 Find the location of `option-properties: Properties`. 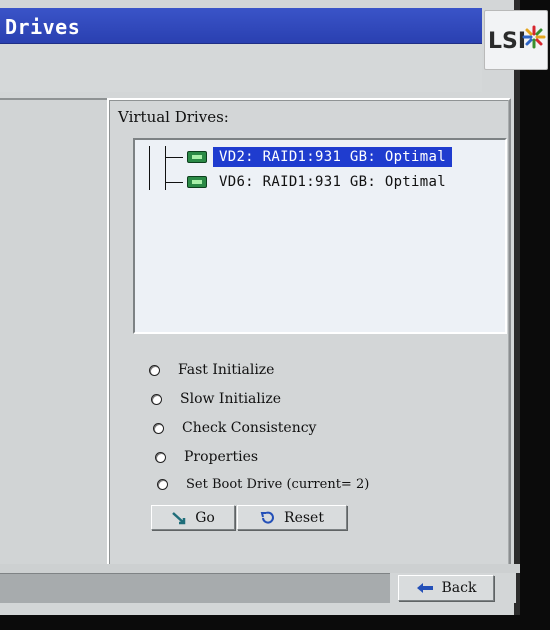

option-properties: Properties is located at coordinates (206, 457).